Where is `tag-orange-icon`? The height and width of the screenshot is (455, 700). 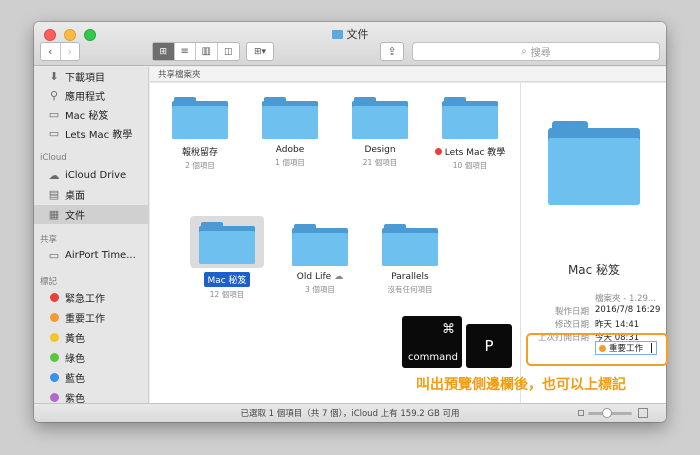
tag-orange-icon is located at coordinates (54, 317).